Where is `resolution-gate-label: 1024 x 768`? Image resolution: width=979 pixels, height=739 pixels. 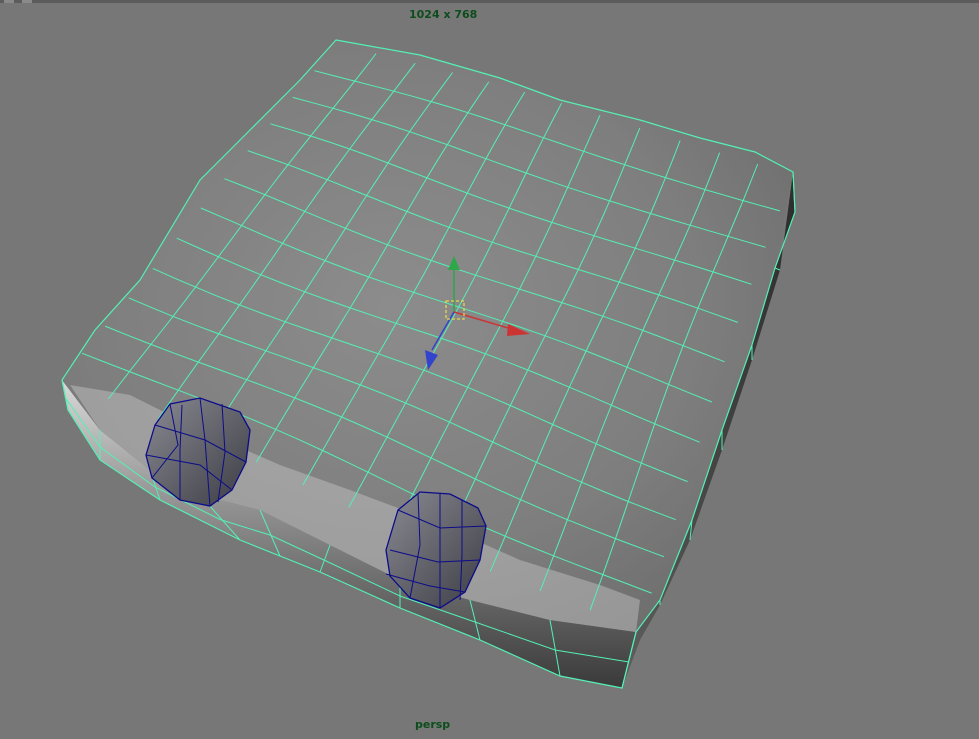 resolution-gate-label: 1024 x 768 is located at coordinates (443, 14).